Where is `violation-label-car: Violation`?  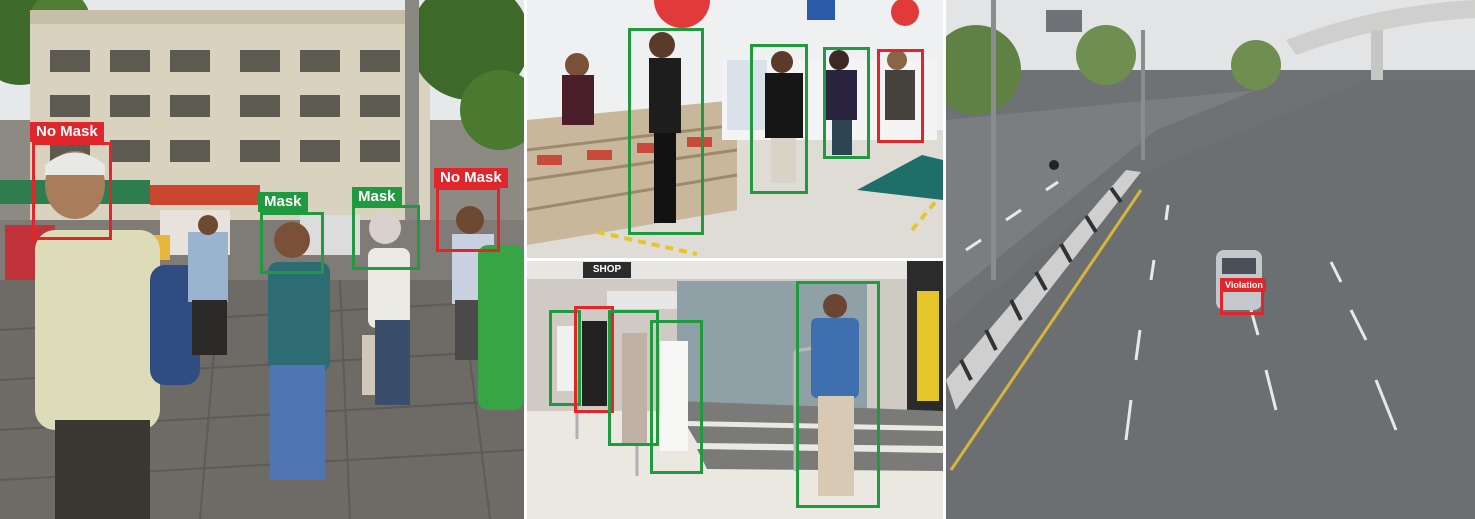 violation-label-car: Violation is located at coordinates (1244, 285).